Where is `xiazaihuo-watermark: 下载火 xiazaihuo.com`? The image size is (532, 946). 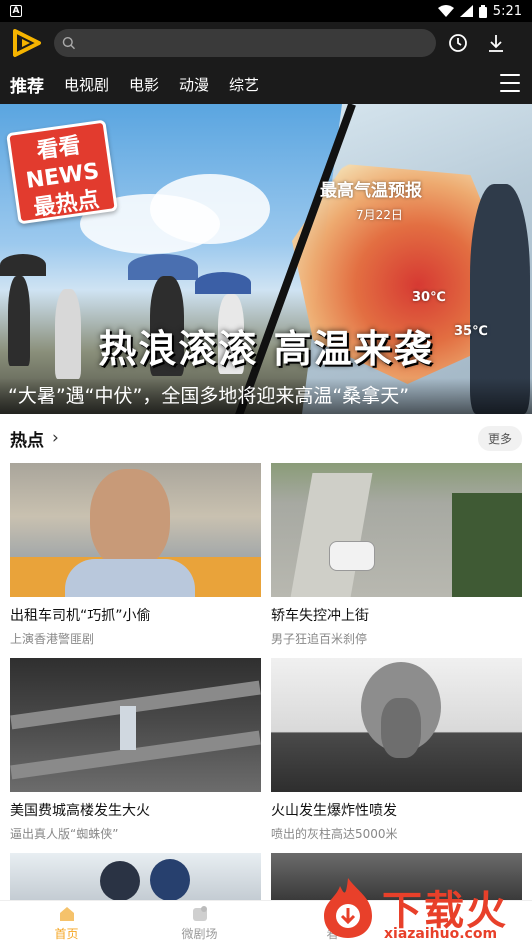 xiazaihuo-watermark: 下载火 xiazaihuo.com is located at coordinates (422, 909).